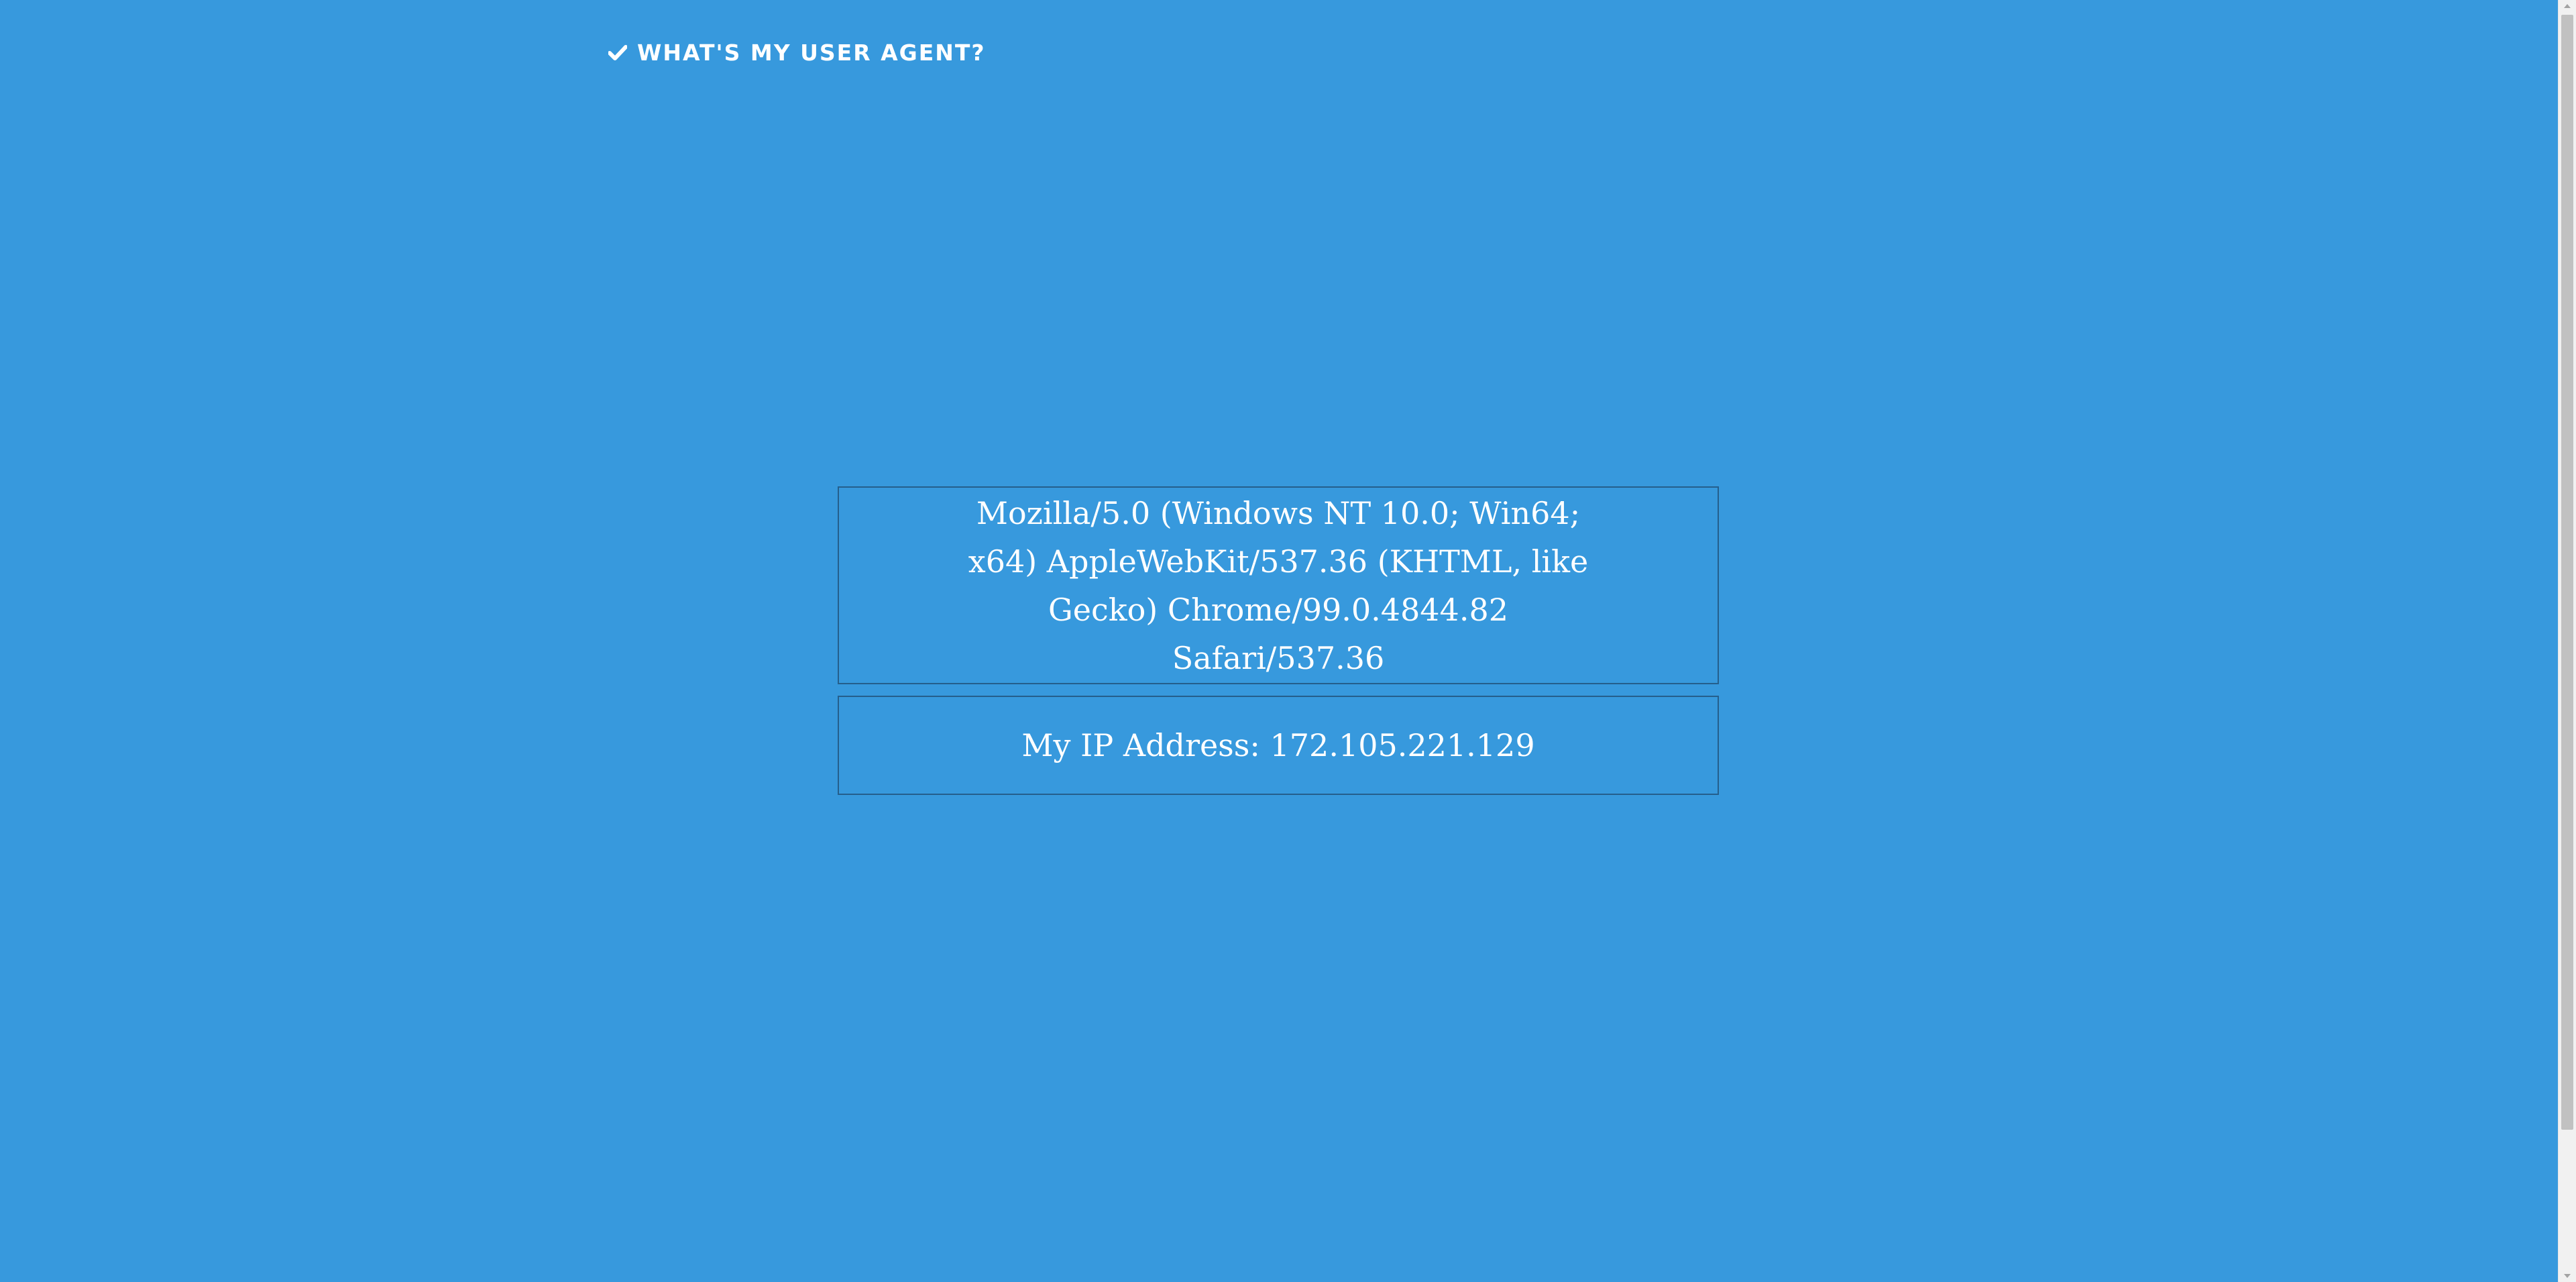 The image size is (2576, 1282). Describe the element at coordinates (1140, 745) in the screenshot. I see `ip-address-label: My IP Address:` at that location.